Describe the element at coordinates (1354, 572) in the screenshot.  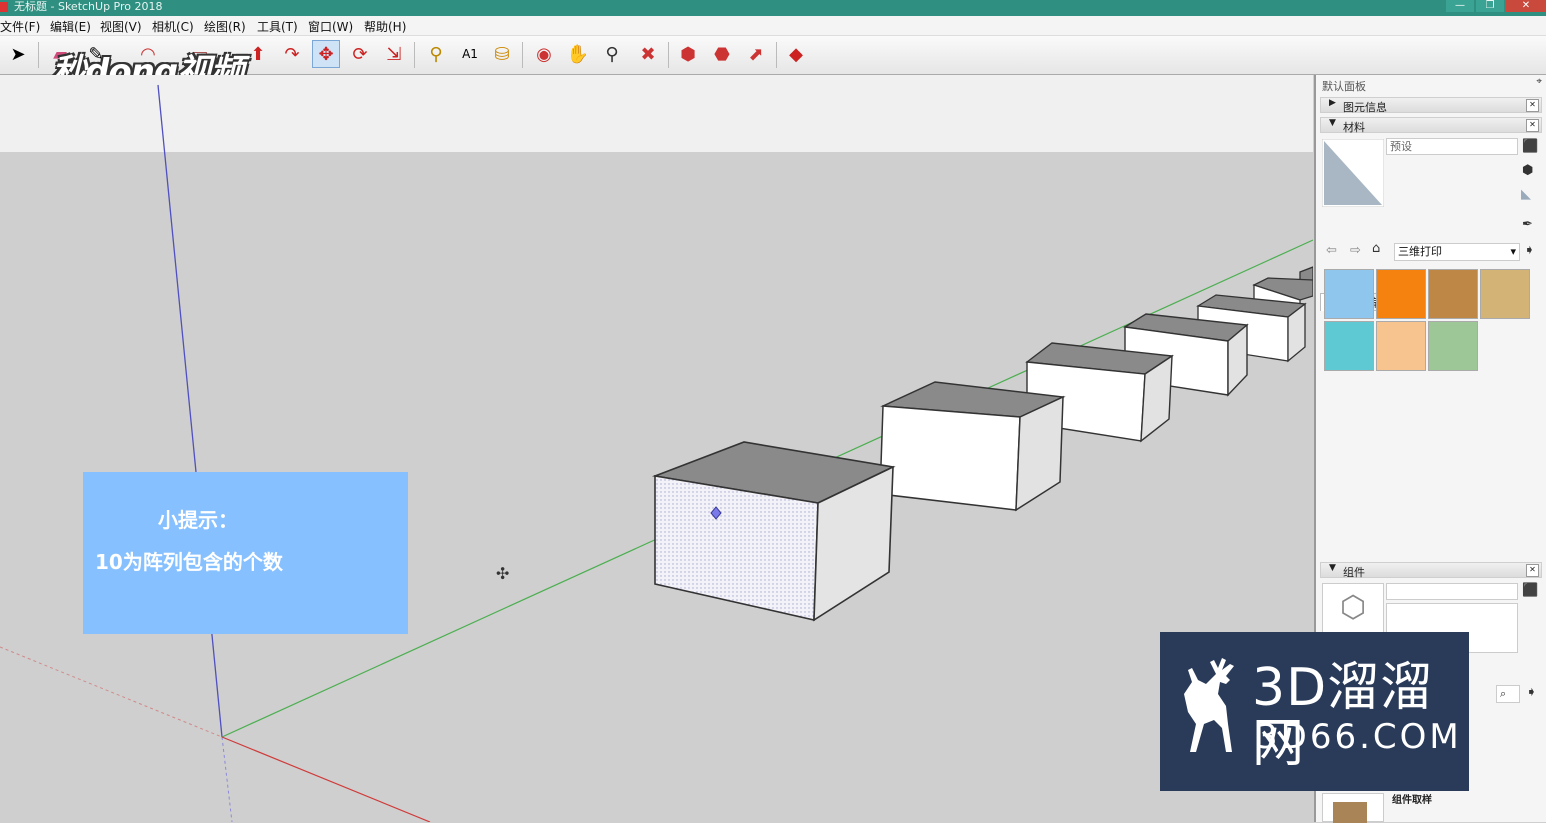
I see `components-label: 组件` at that location.